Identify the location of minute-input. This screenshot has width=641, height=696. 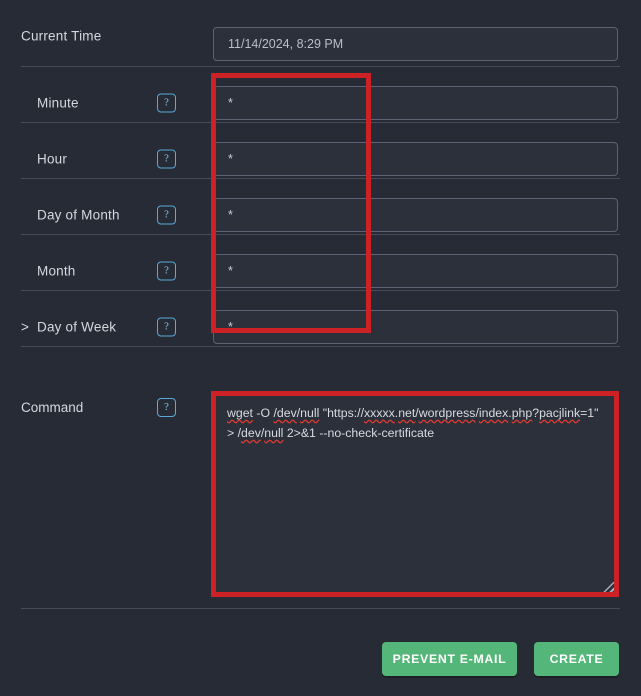
(415, 103).